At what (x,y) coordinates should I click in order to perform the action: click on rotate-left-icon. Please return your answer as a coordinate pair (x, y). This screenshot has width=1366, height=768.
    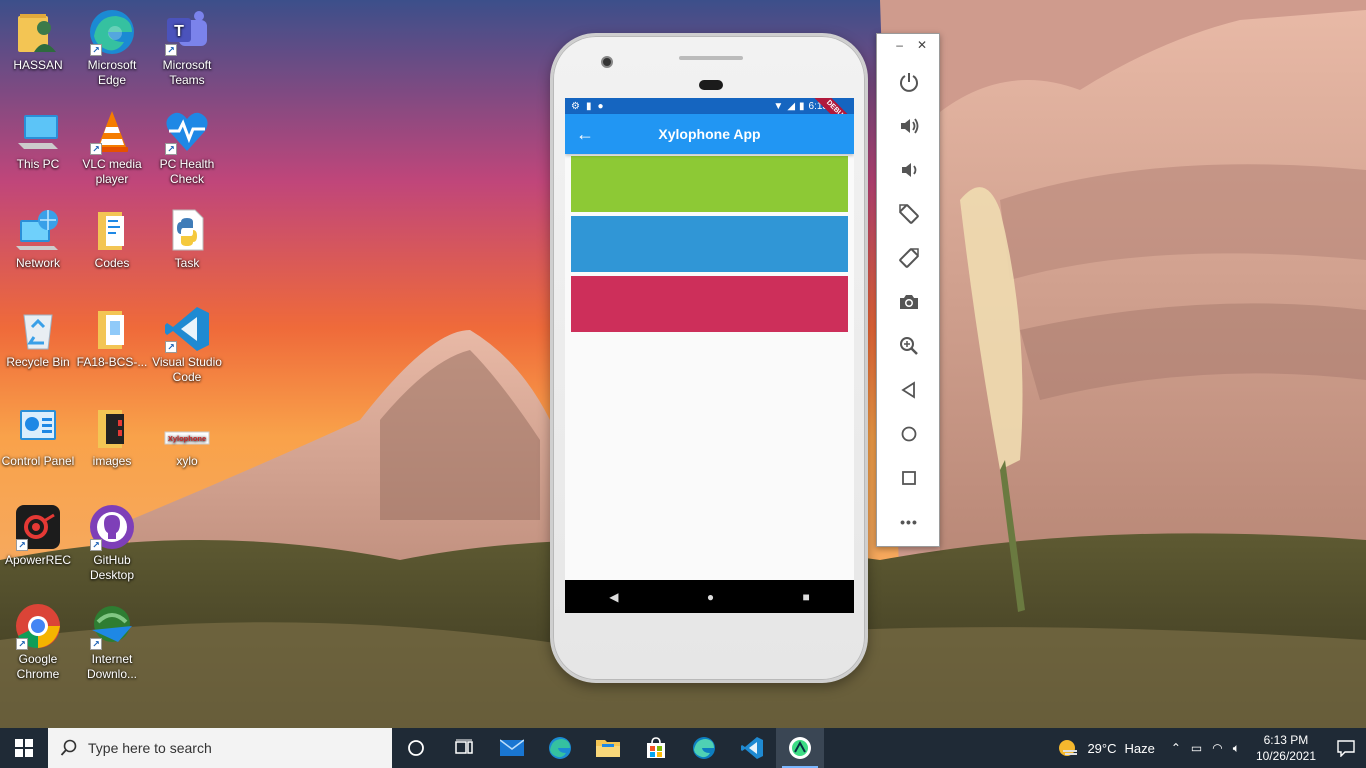
    Looking at the image, I should click on (909, 214).